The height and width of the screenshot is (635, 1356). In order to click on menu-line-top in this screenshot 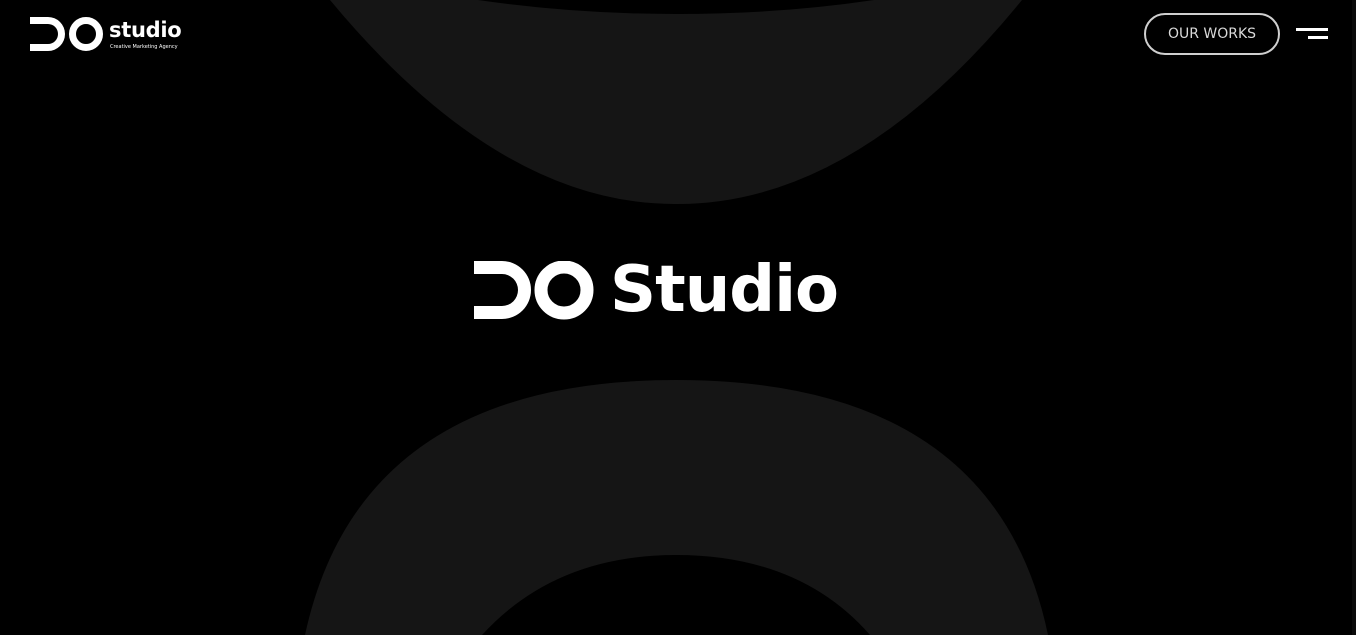, I will do `click(1312, 29)`.